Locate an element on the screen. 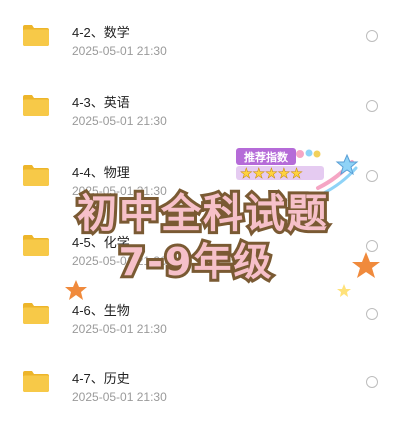 The width and height of the screenshot is (400, 434). file-name: 4-2、数学 is located at coordinates (101, 32).